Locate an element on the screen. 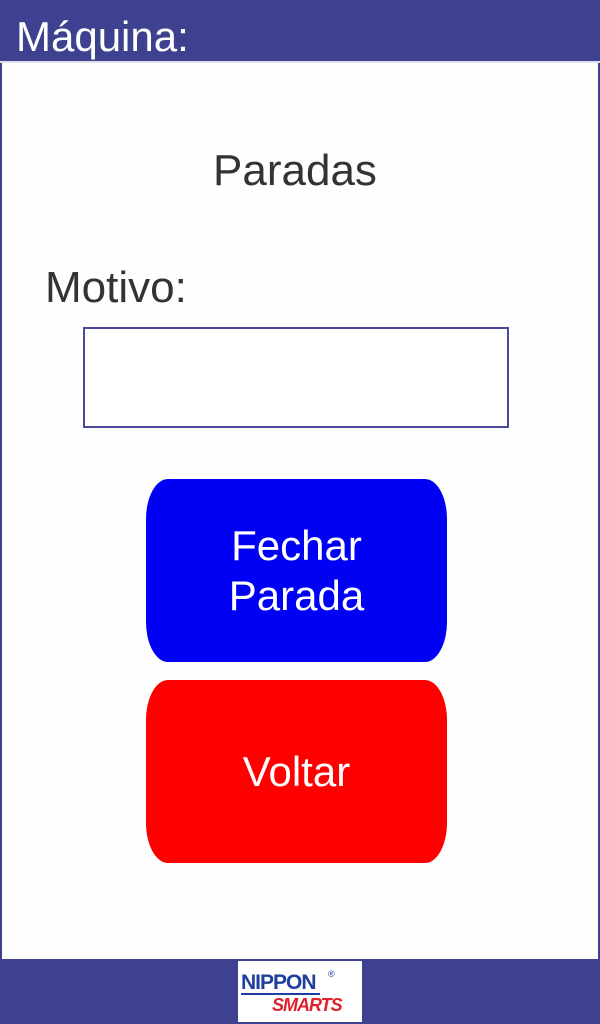 The height and width of the screenshot is (1024, 600). page-title: Paradas is located at coordinates (295, 170).